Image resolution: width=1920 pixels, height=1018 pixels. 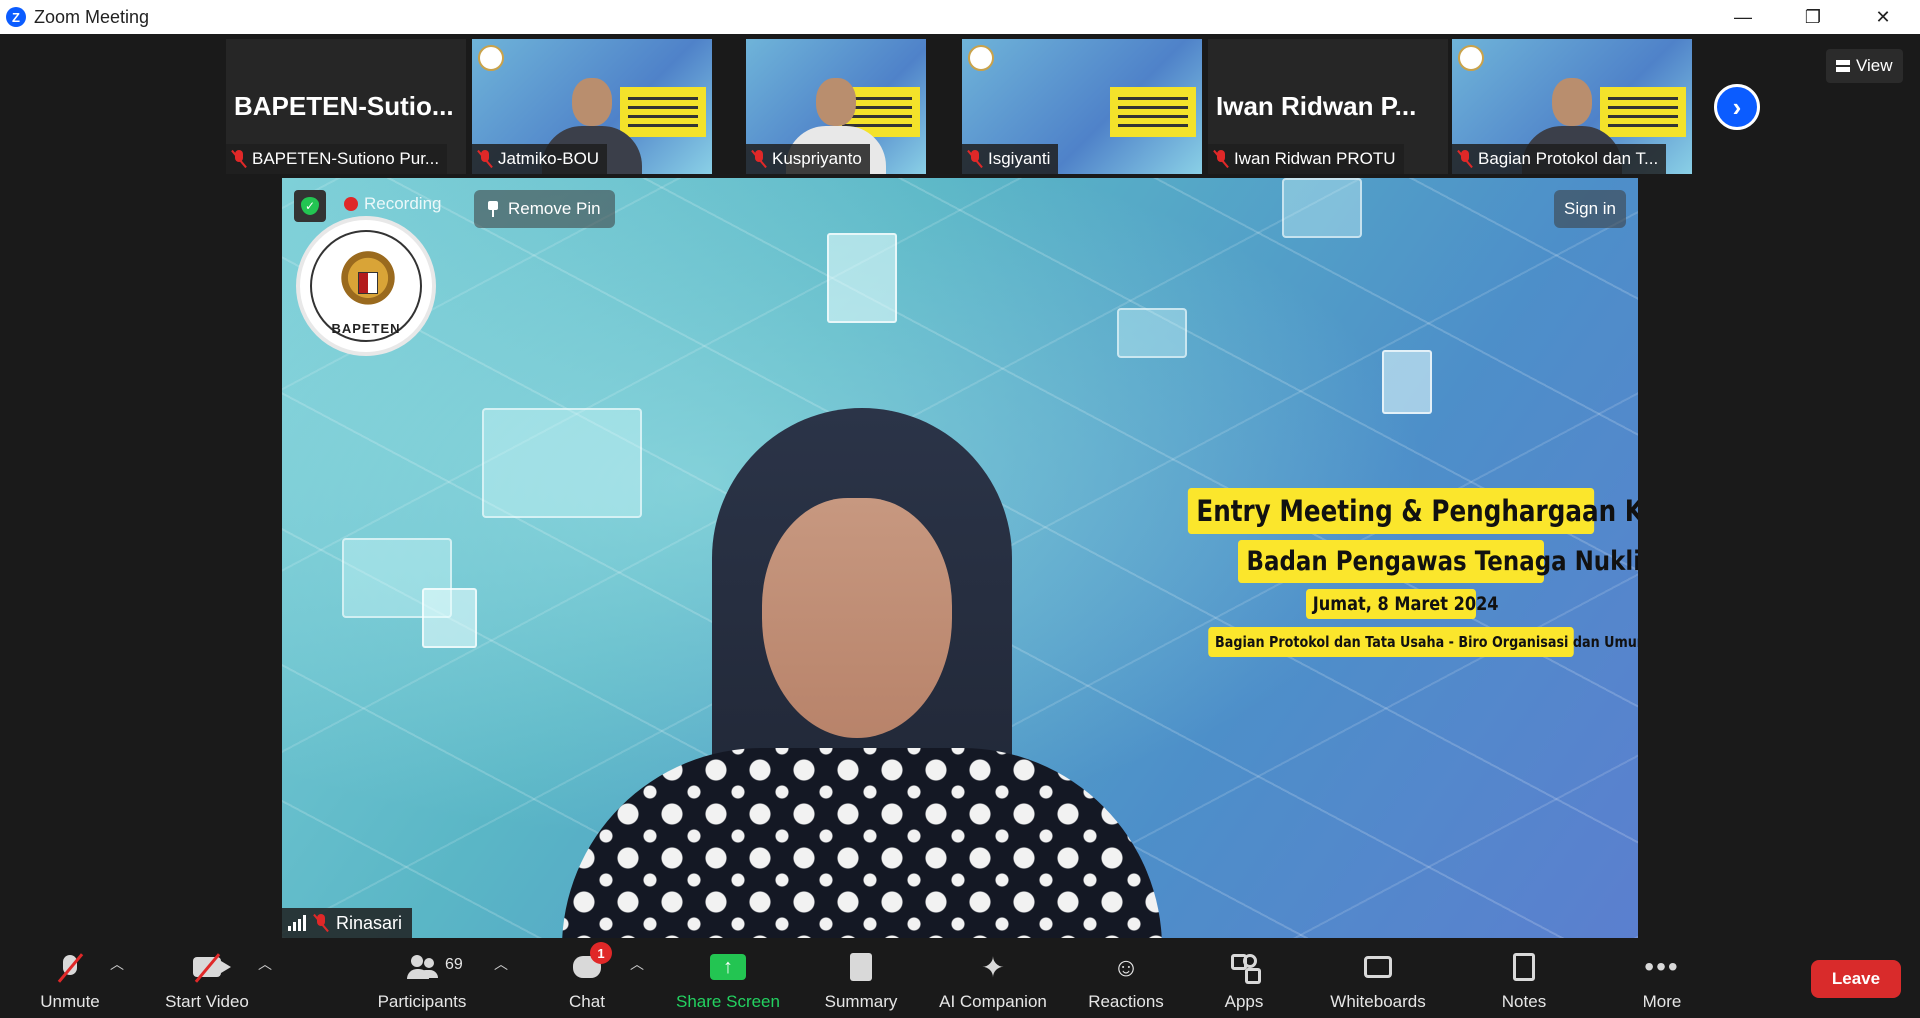 I want to click on gallery-view-icon, so click(x=1843, y=66).